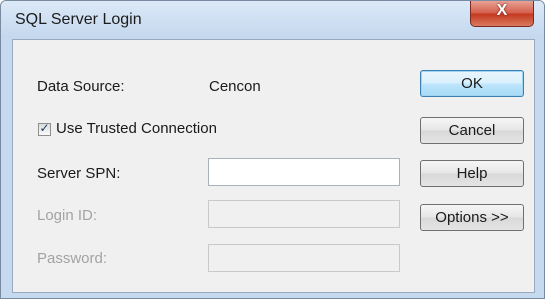  Describe the element at coordinates (72, 258) in the screenshot. I see `password-label: Password:` at that location.